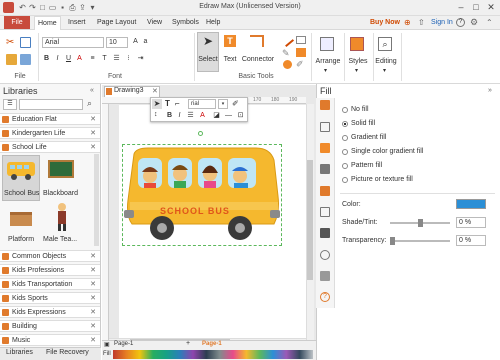  Describe the element at coordinates (116, 23) in the screenshot. I see `menu-page-layout: Page Layout` at that location.